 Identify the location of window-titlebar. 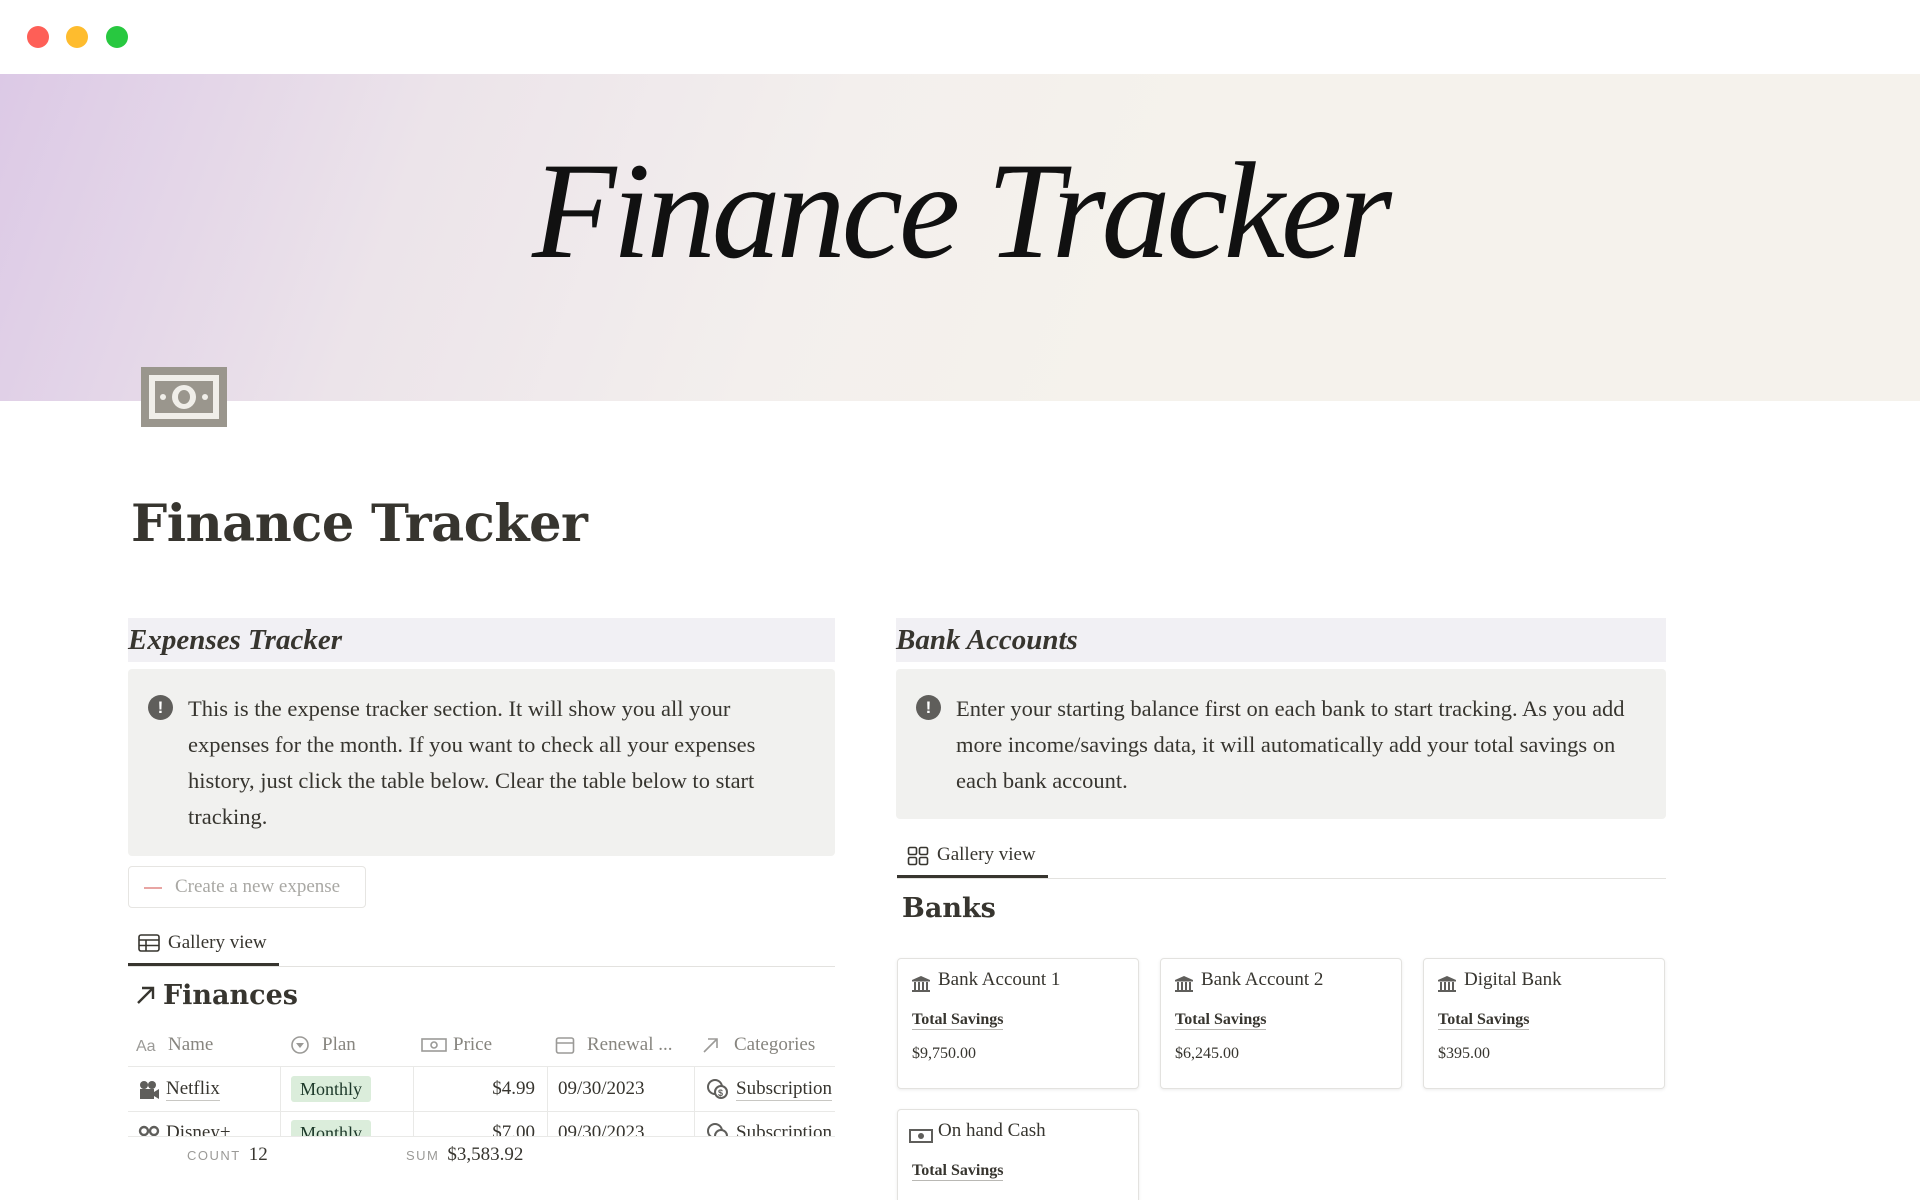
(960, 37).